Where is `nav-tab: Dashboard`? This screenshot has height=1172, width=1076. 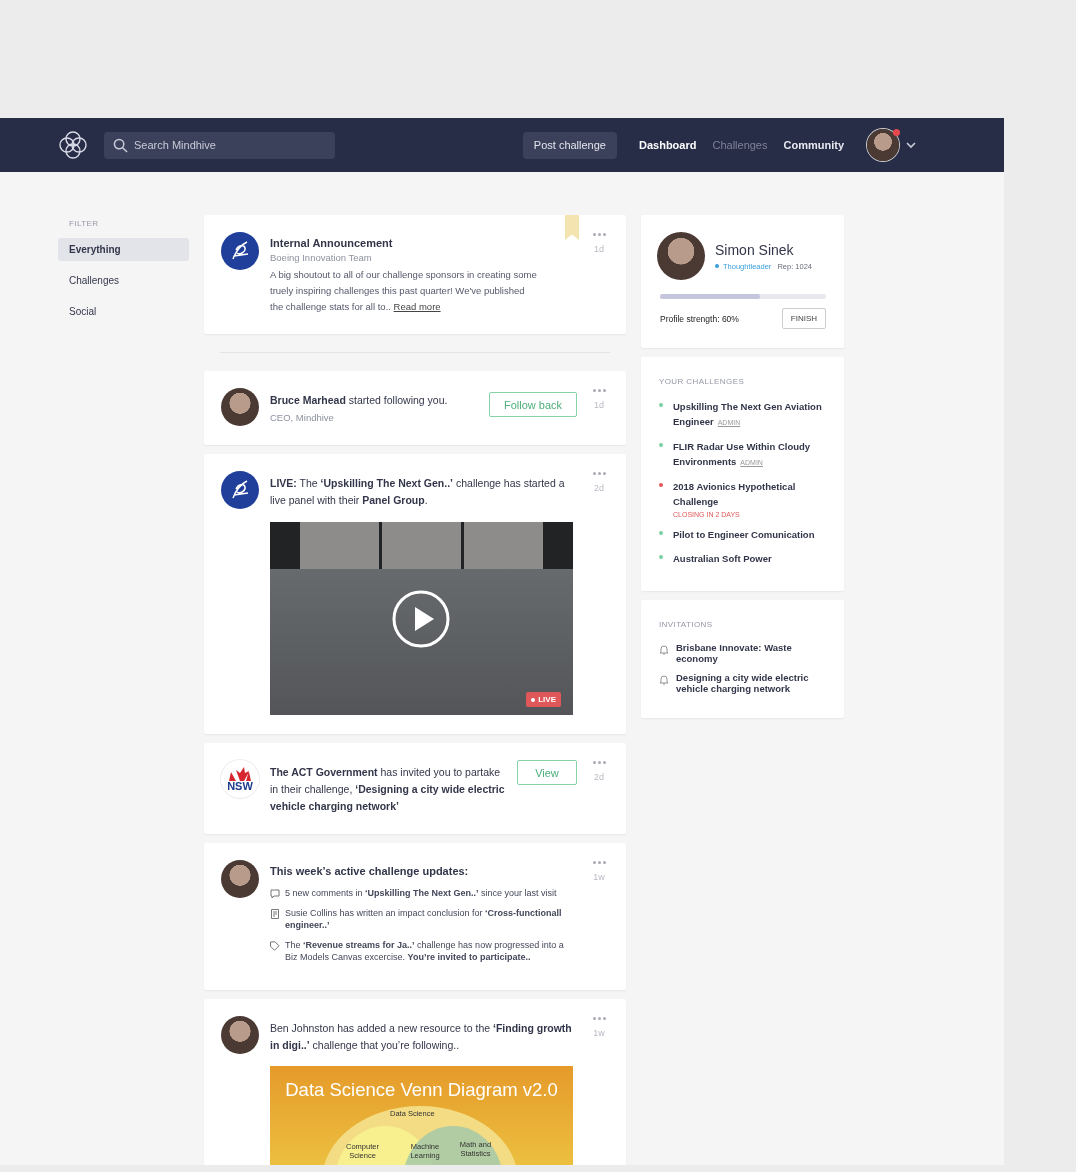
nav-tab: Dashboard is located at coordinates (668, 145).